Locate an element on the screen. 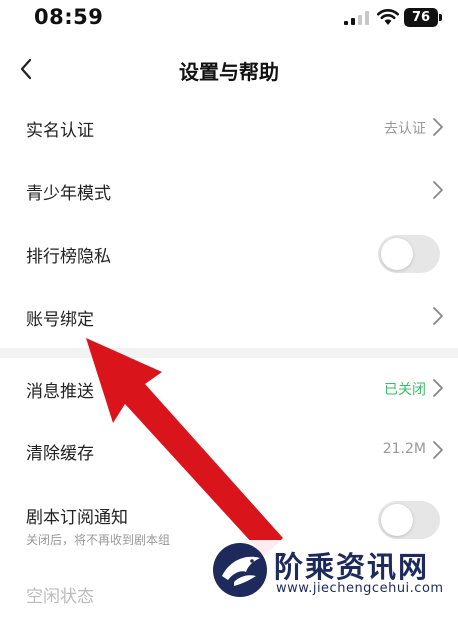  row-push-notifications: 消息推送 已关闭 is located at coordinates (229, 389).